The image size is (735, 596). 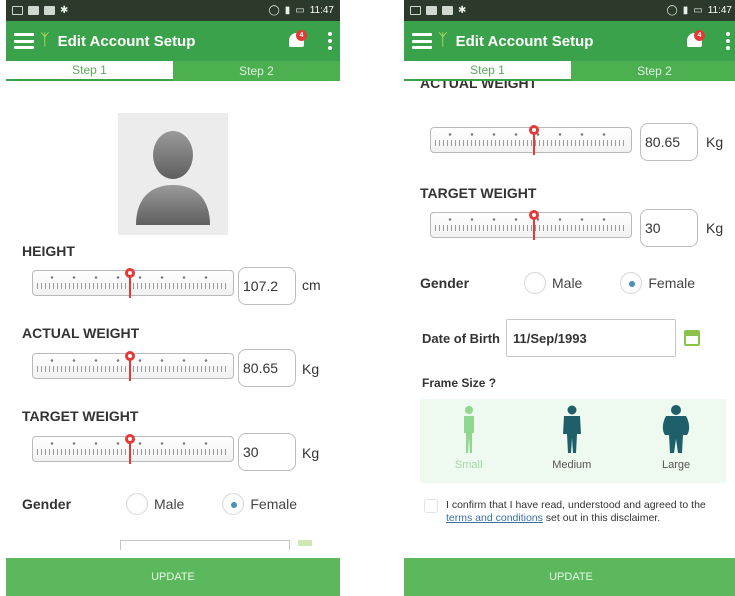 I want to click on large-body-icon, so click(x=676, y=429).